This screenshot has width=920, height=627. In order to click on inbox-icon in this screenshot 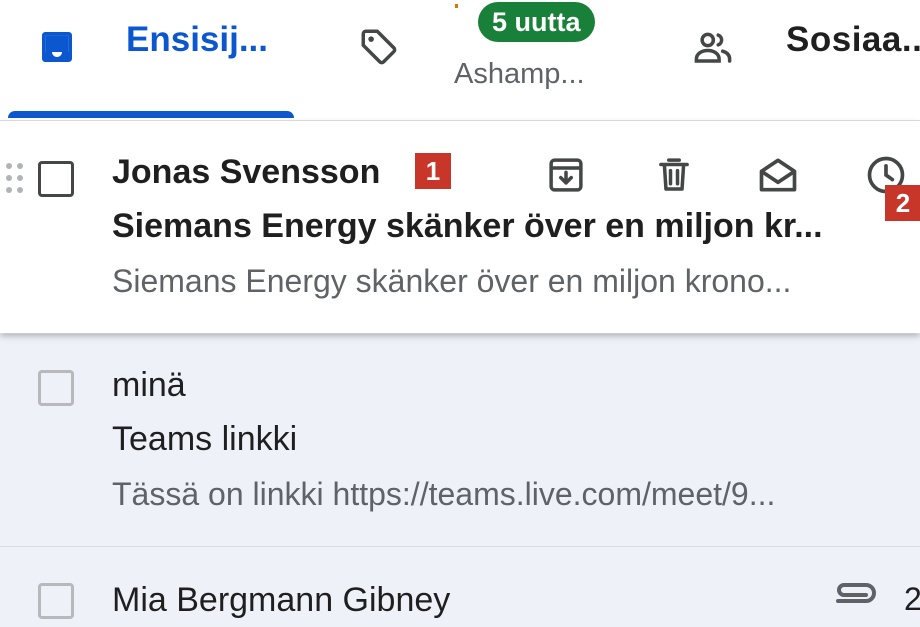, I will do `click(57, 47)`.